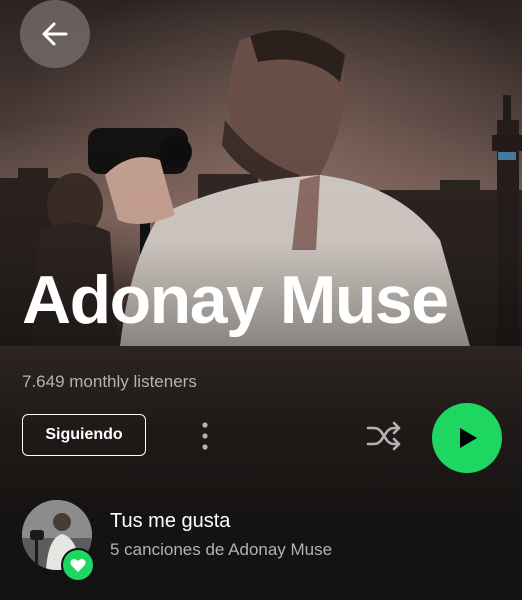 The height and width of the screenshot is (600, 522). I want to click on liked-songs-subtitle: 5 canciones de Adonay Muse, so click(221, 549).